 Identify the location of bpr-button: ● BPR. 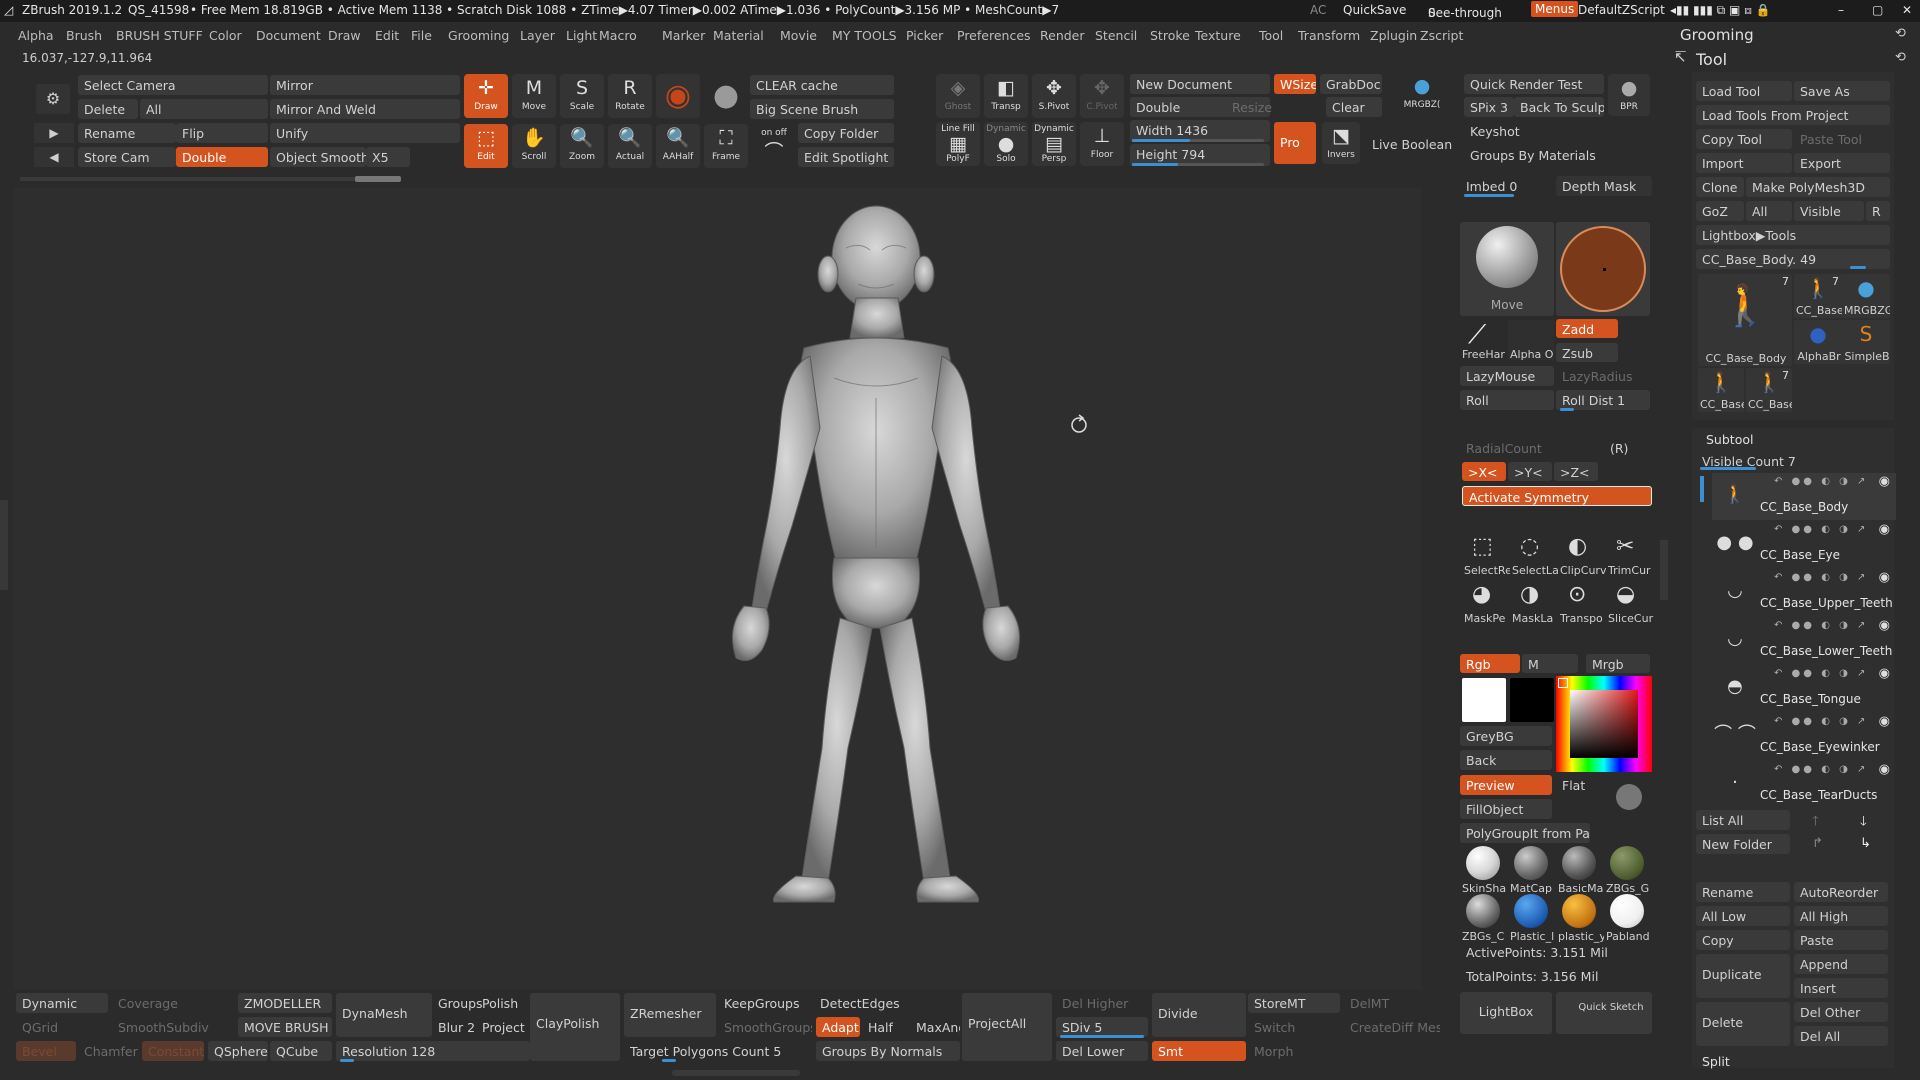
(1629, 95).